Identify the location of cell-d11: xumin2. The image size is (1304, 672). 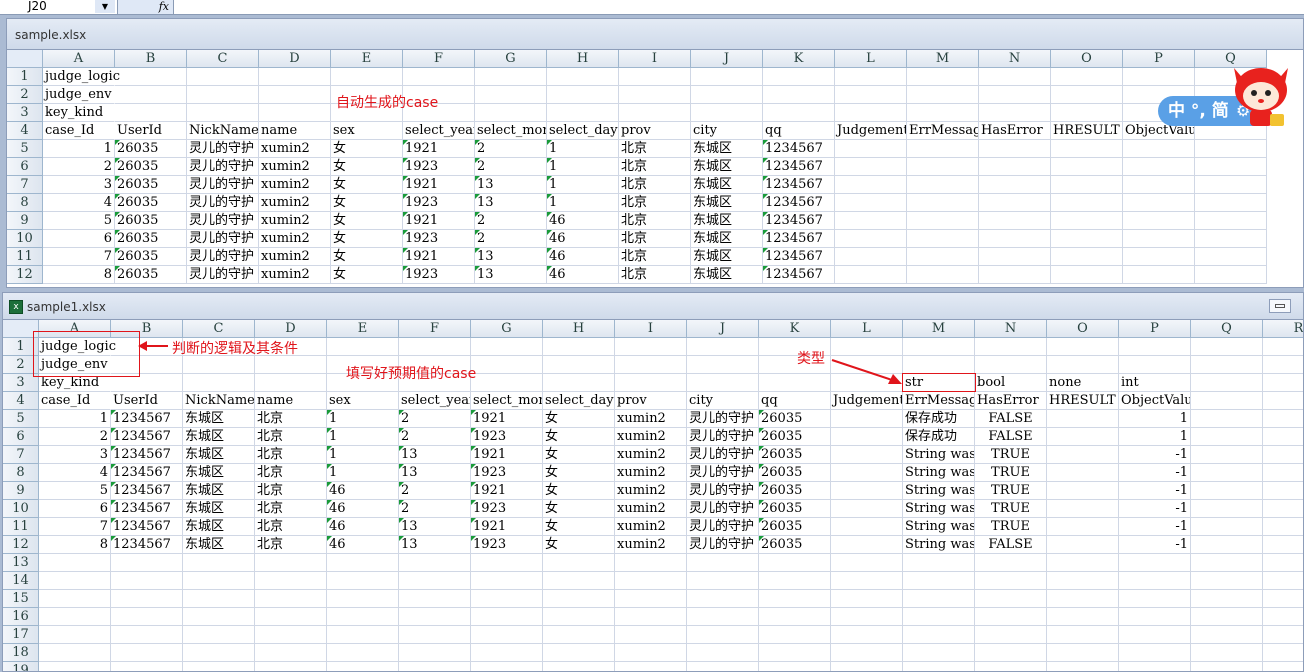
(295, 257).